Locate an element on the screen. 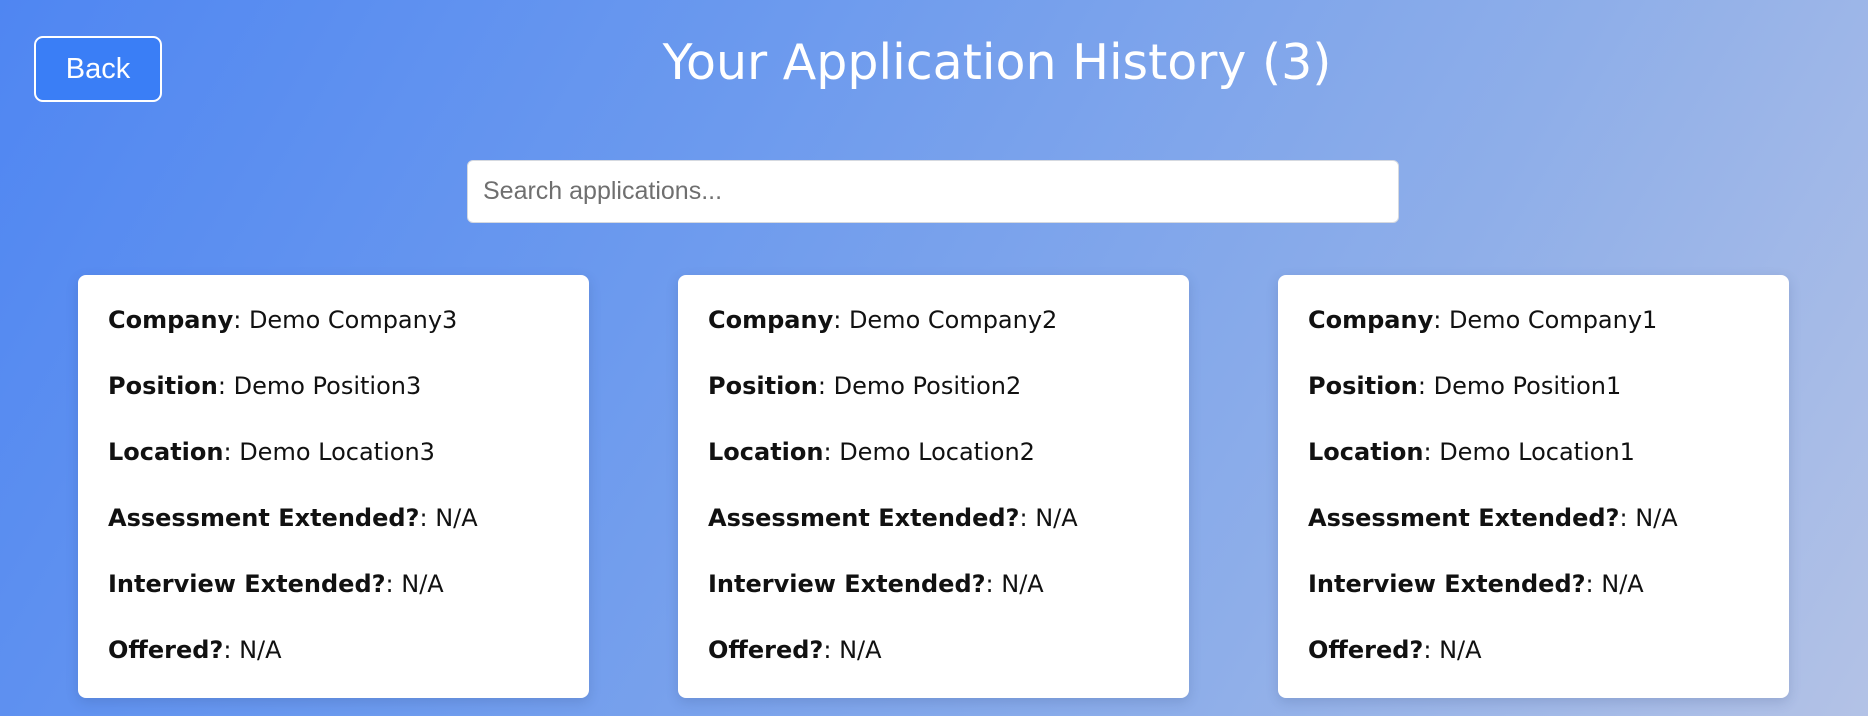 This screenshot has width=1868, height=716. company-field: Company: Demo Company1 is located at coordinates (1483, 320).